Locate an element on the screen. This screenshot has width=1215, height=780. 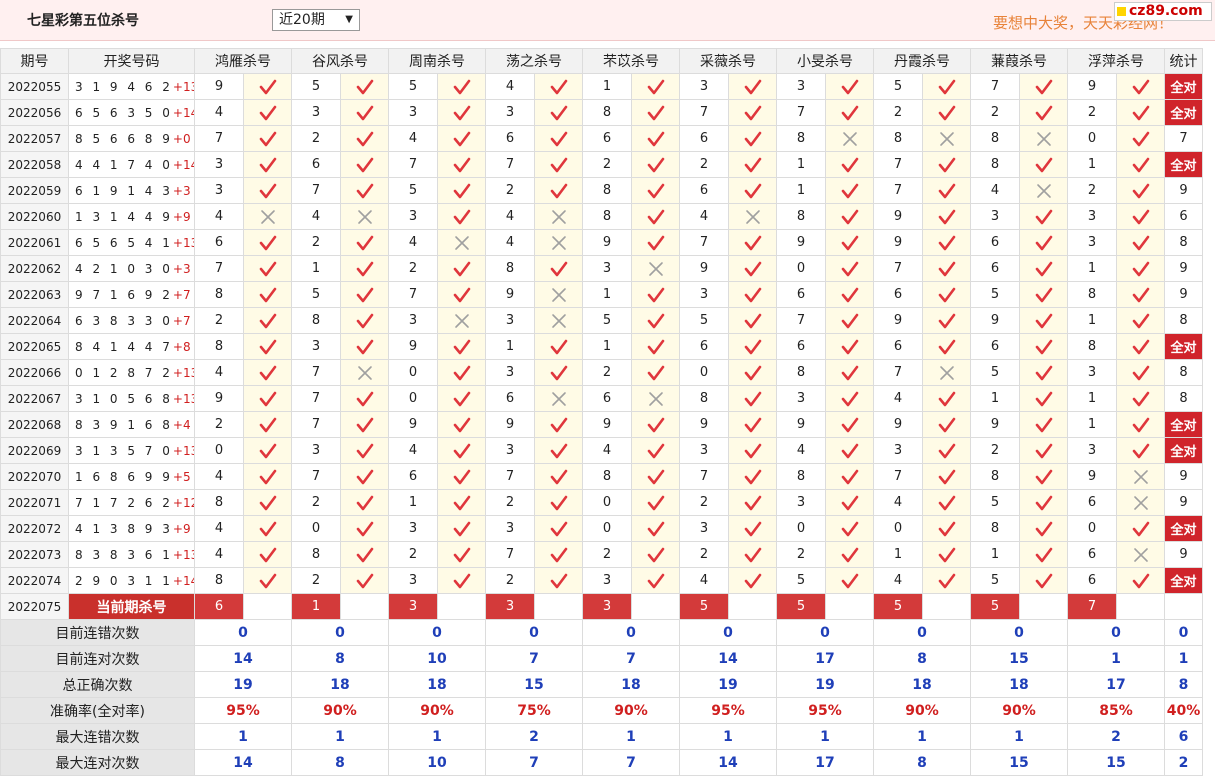
table-row: 20220566 5 6 3 5 0+144333877222全对 is located at coordinates (601, 112).